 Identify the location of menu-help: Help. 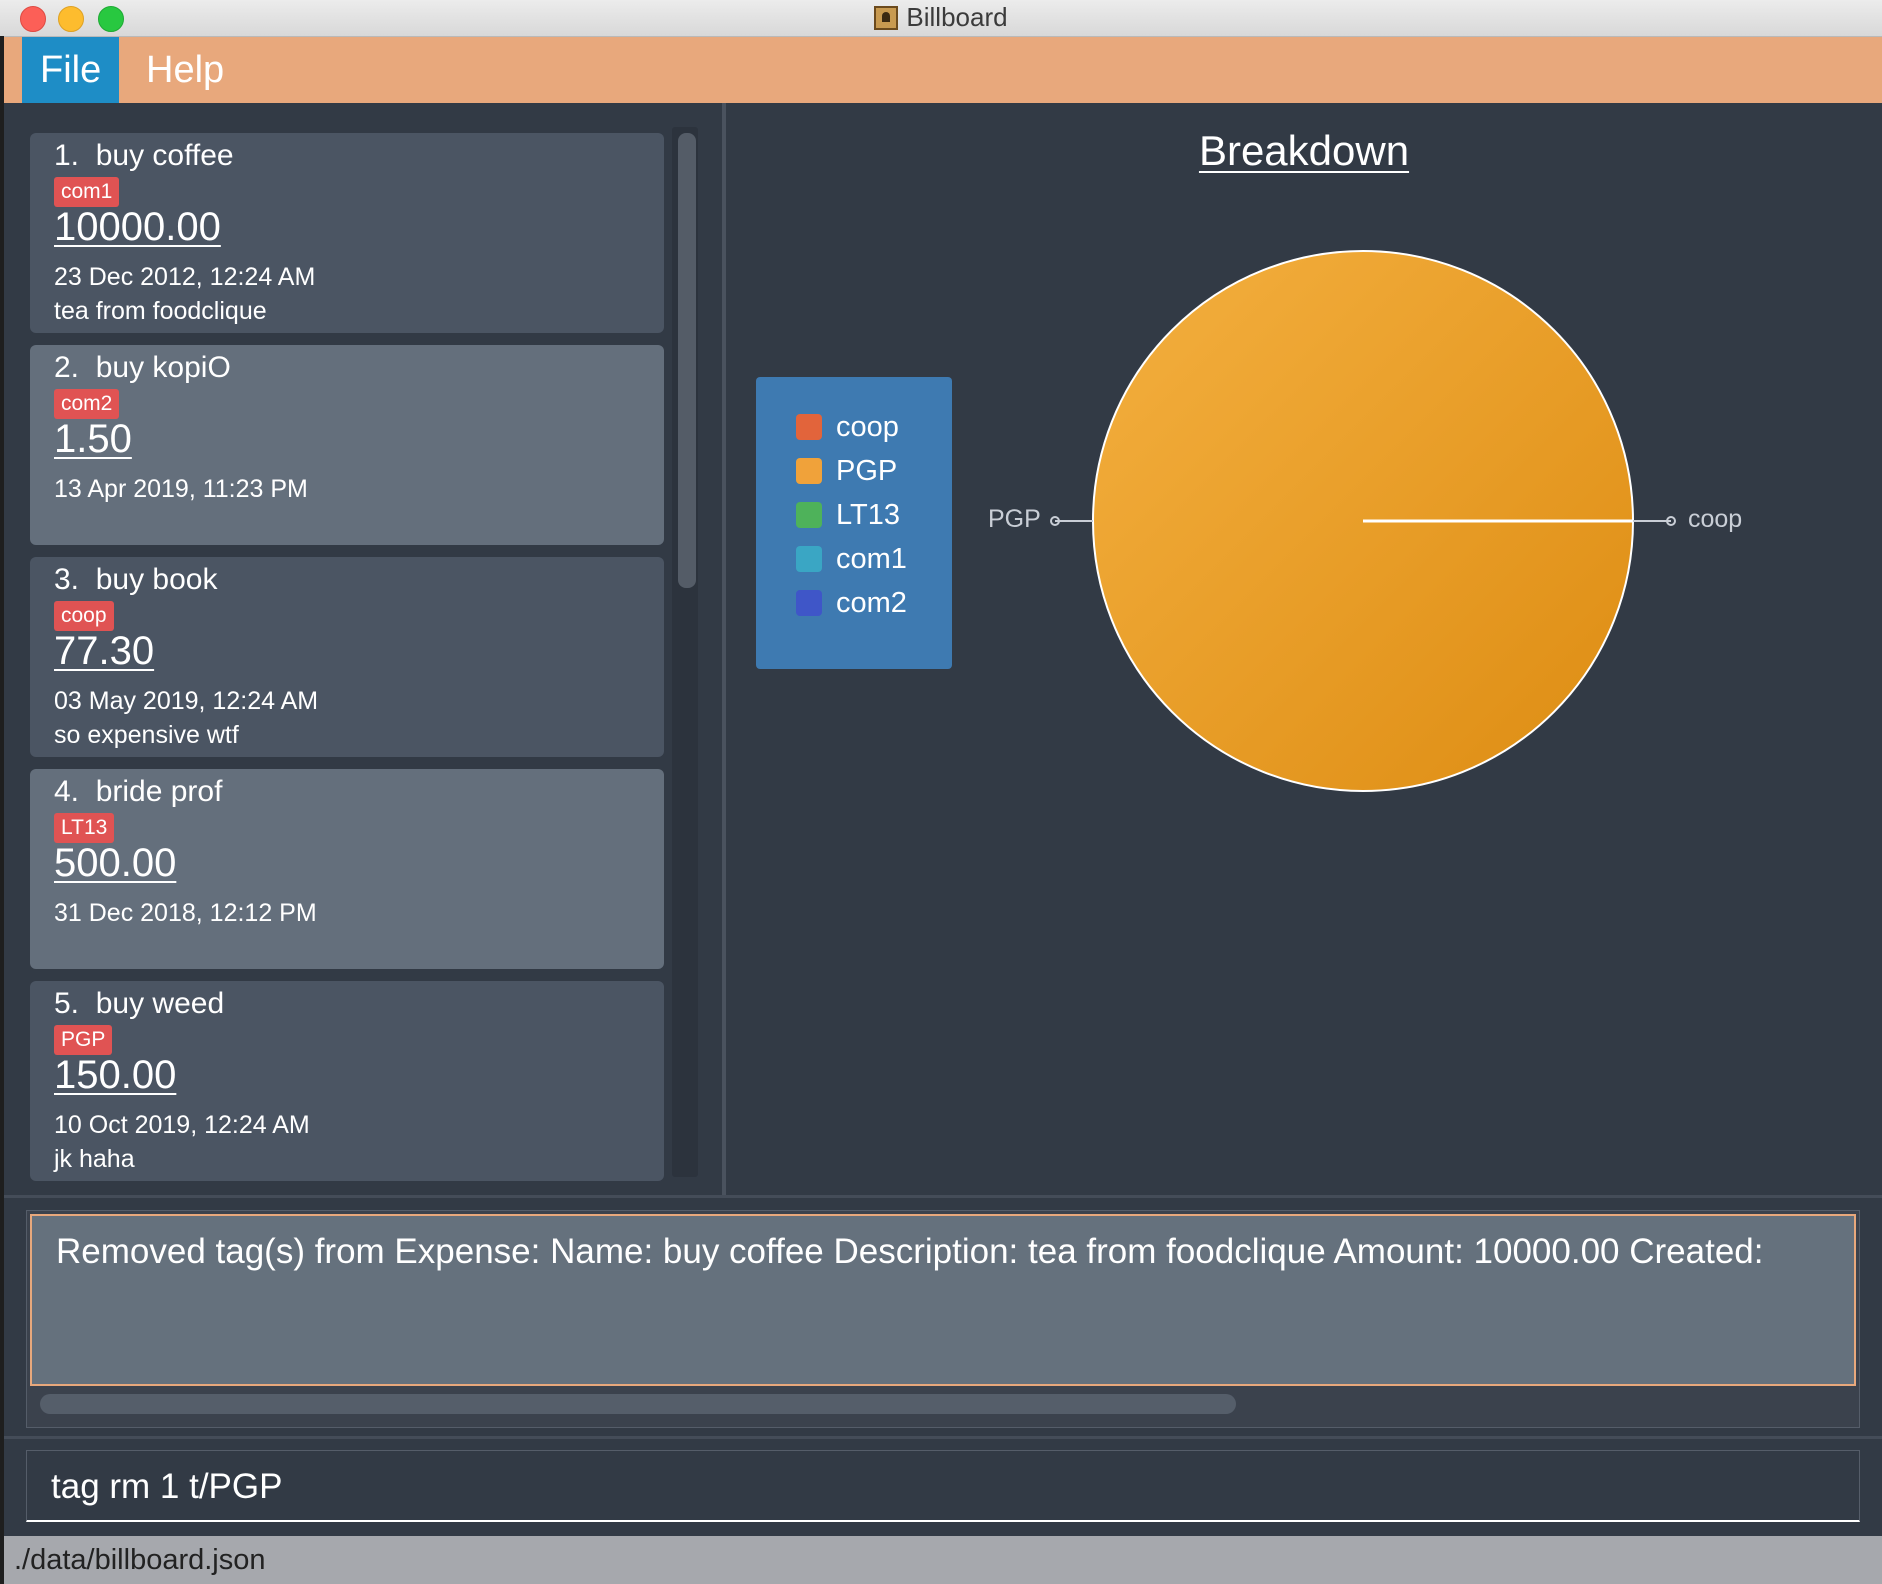
(185, 70).